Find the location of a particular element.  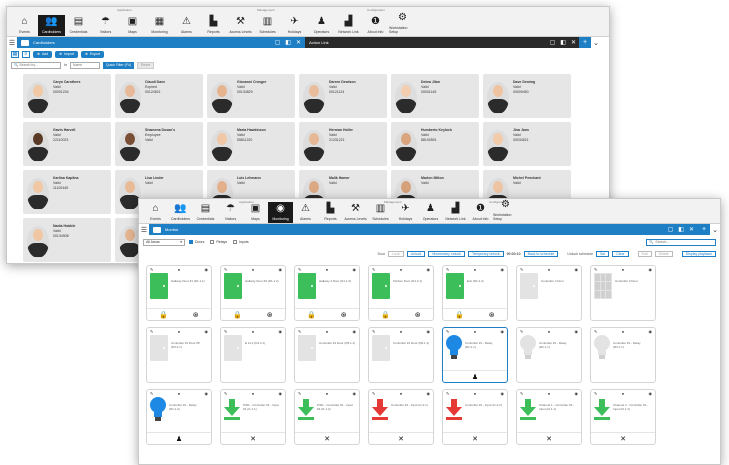

monitor-tile: ✎ ● ◉ Controller 3 Door is located at coordinates (623, 293).